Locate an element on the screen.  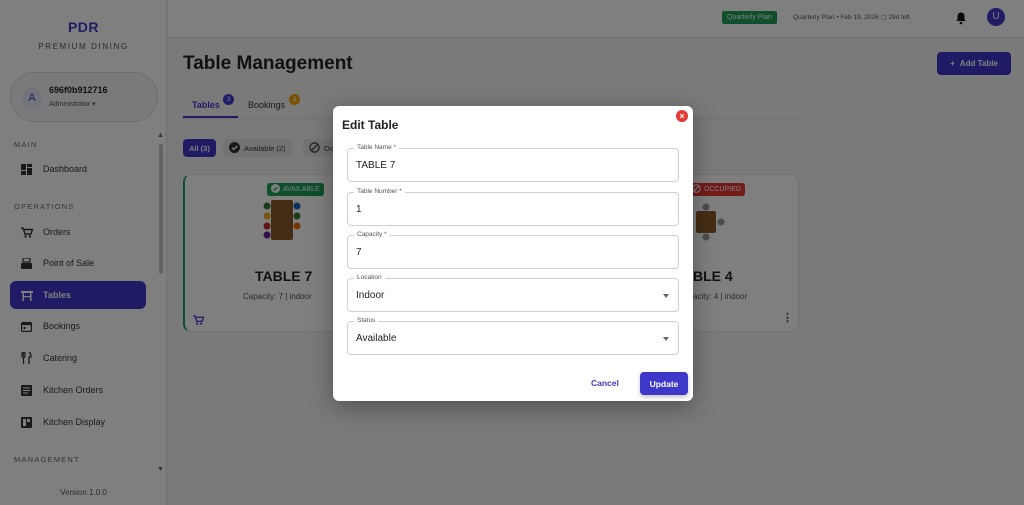
cancel-button: Cancel is located at coordinates (605, 383).